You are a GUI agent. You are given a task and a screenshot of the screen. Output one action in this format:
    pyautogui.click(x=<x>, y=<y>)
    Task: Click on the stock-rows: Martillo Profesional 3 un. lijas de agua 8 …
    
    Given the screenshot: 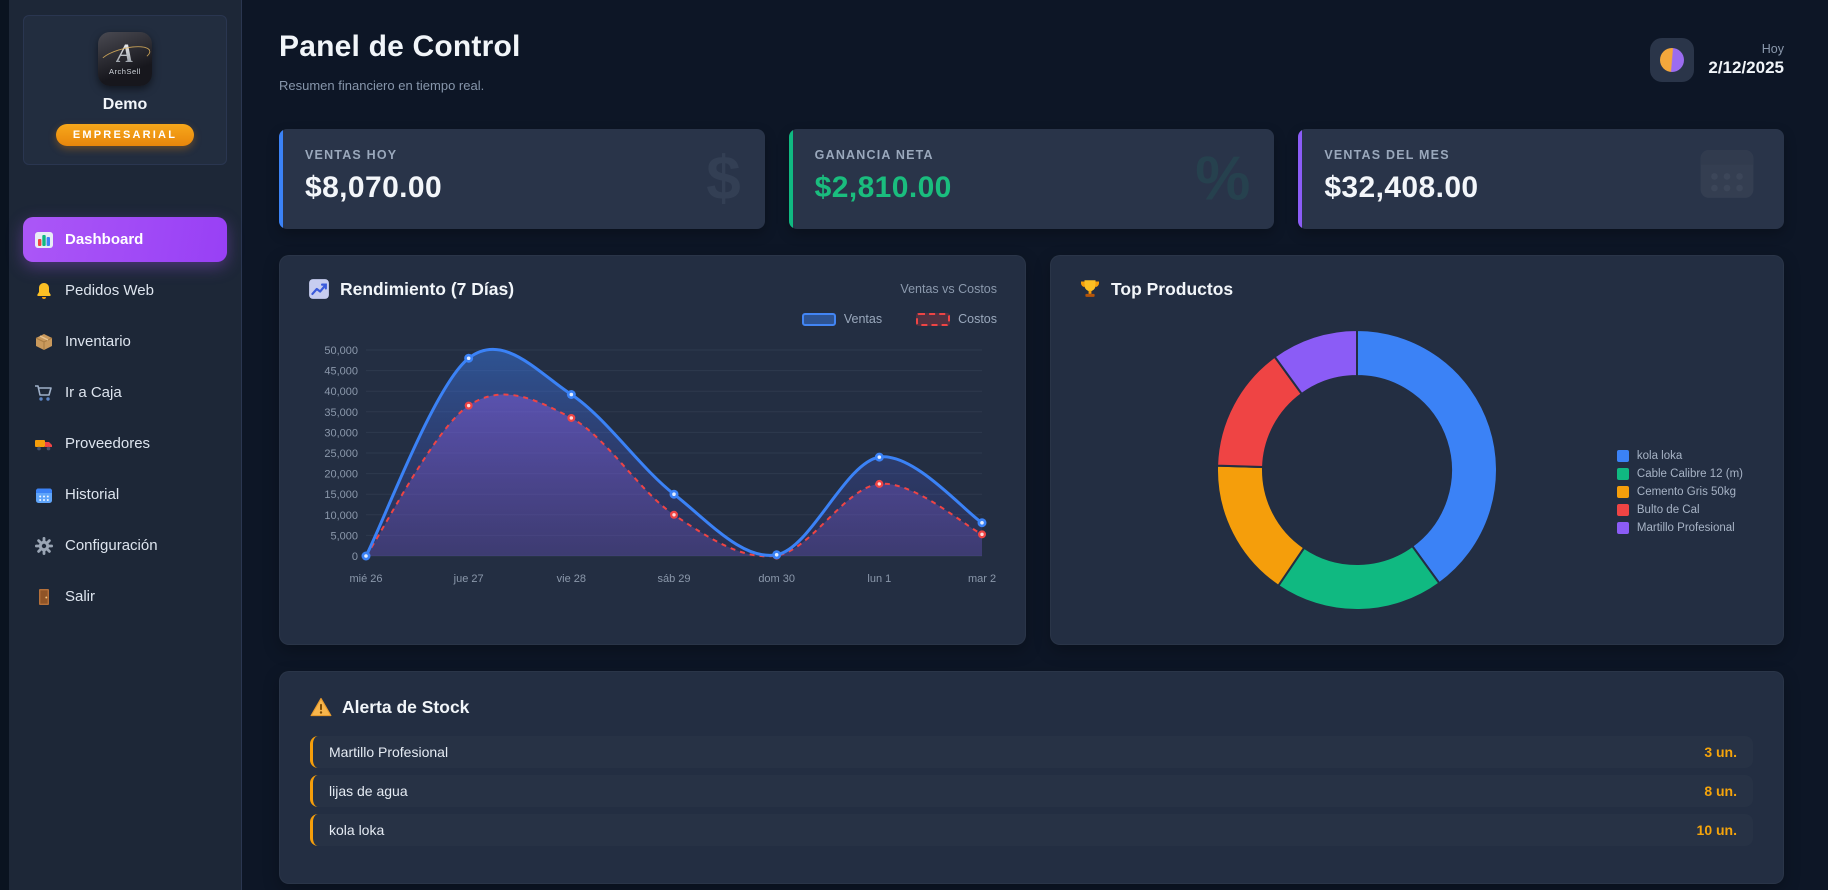 What is the action you would take?
    pyautogui.click(x=1031, y=791)
    